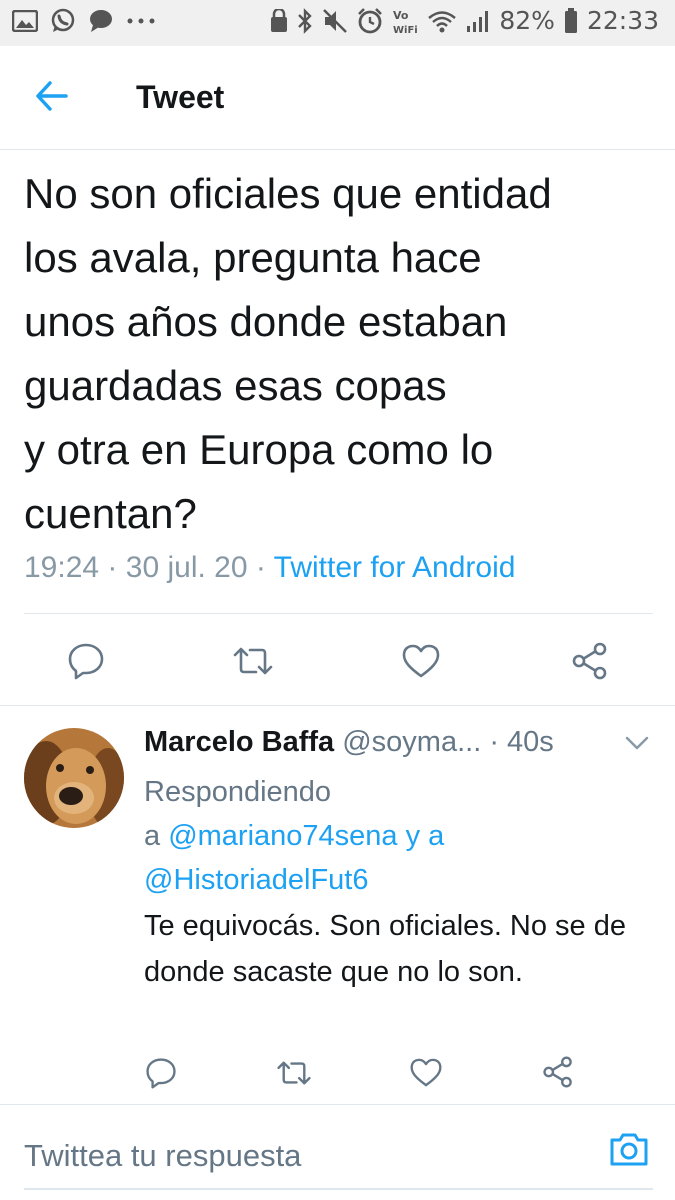 This screenshot has height=1200, width=675. I want to click on mention-link: @HistoriadelFut6, so click(294, 880).